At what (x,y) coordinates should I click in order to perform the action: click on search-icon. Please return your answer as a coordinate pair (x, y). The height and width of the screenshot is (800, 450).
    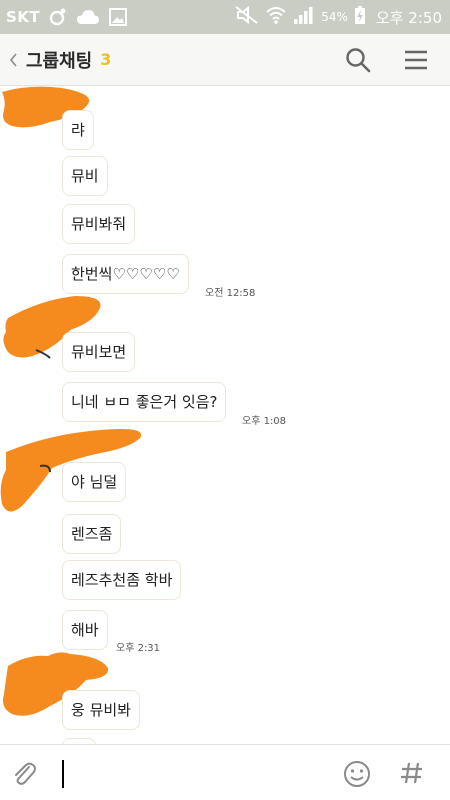
    Looking at the image, I should click on (358, 60).